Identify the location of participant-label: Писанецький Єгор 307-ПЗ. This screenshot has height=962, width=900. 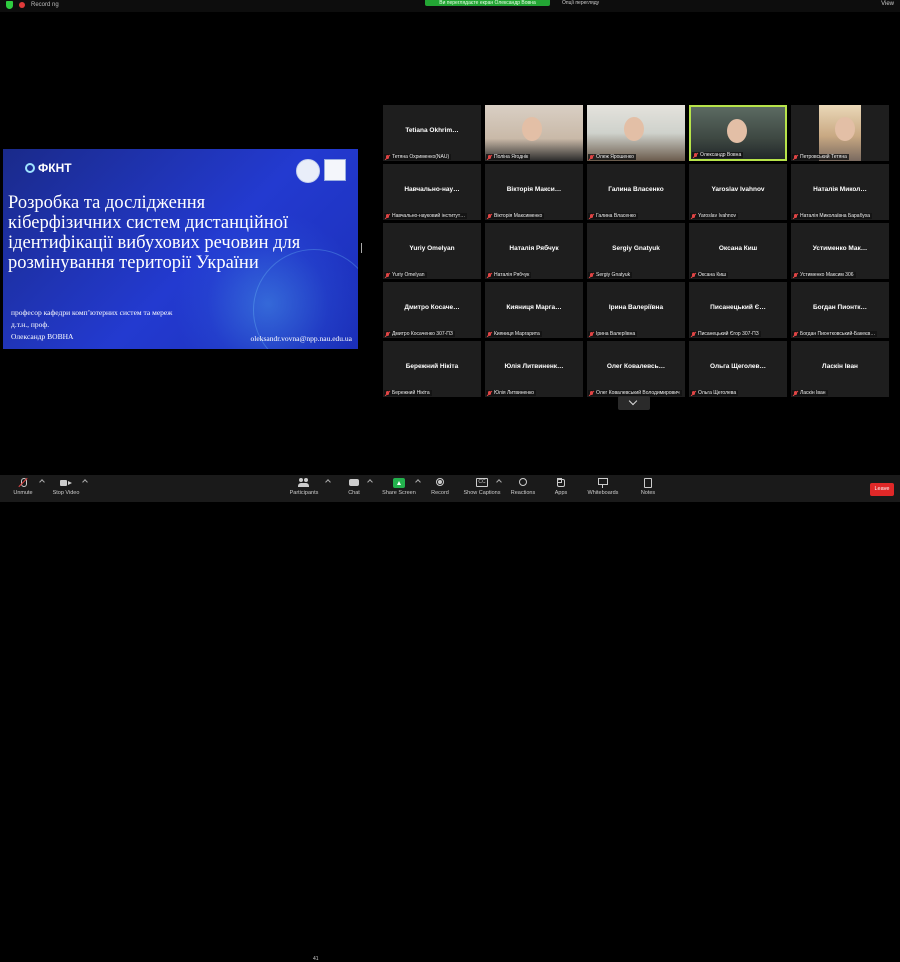
(725, 334).